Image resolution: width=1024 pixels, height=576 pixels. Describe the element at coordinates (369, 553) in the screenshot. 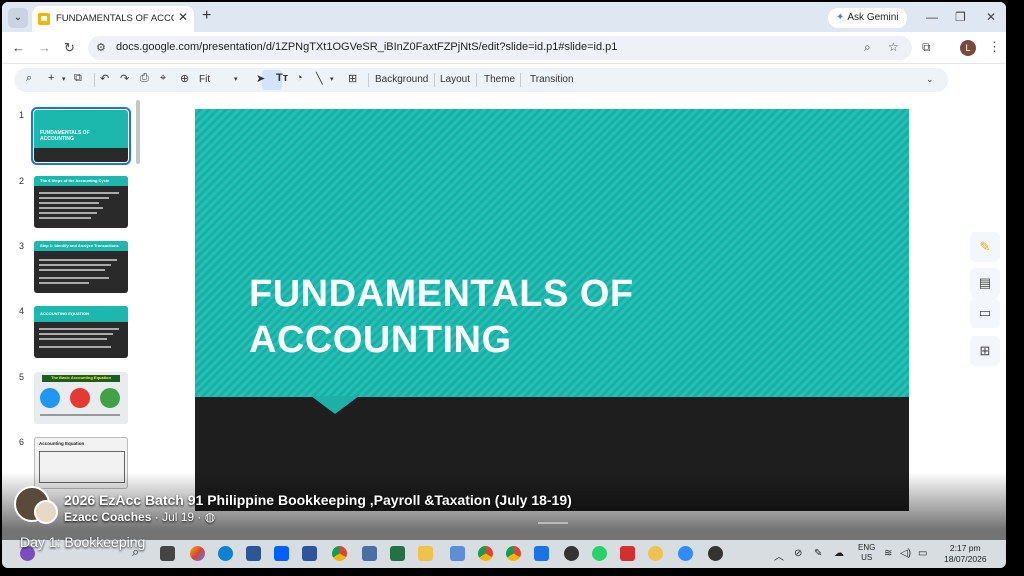

I see `calculator-icon` at that location.